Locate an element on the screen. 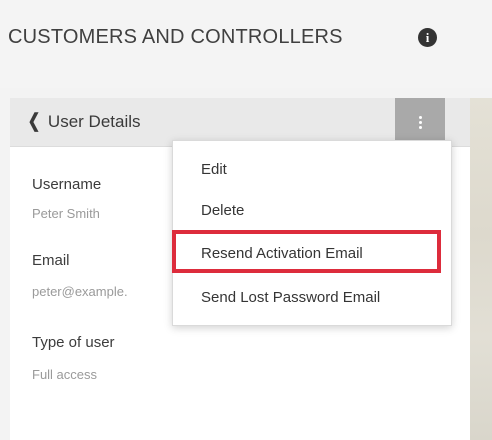 The width and height of the screenshot is (492, 440). info-icon: i is located at coordinates (427, 37).